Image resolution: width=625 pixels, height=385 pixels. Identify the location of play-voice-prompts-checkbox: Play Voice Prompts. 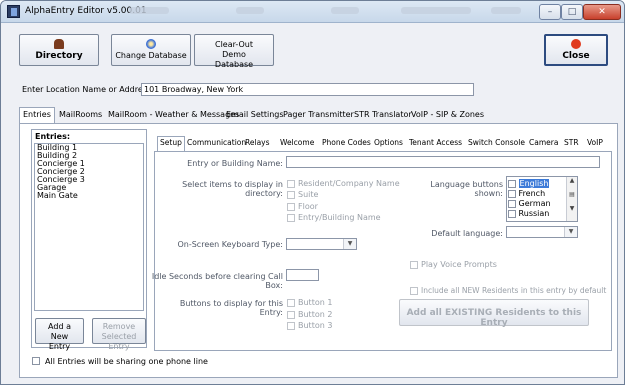
(453, 264).